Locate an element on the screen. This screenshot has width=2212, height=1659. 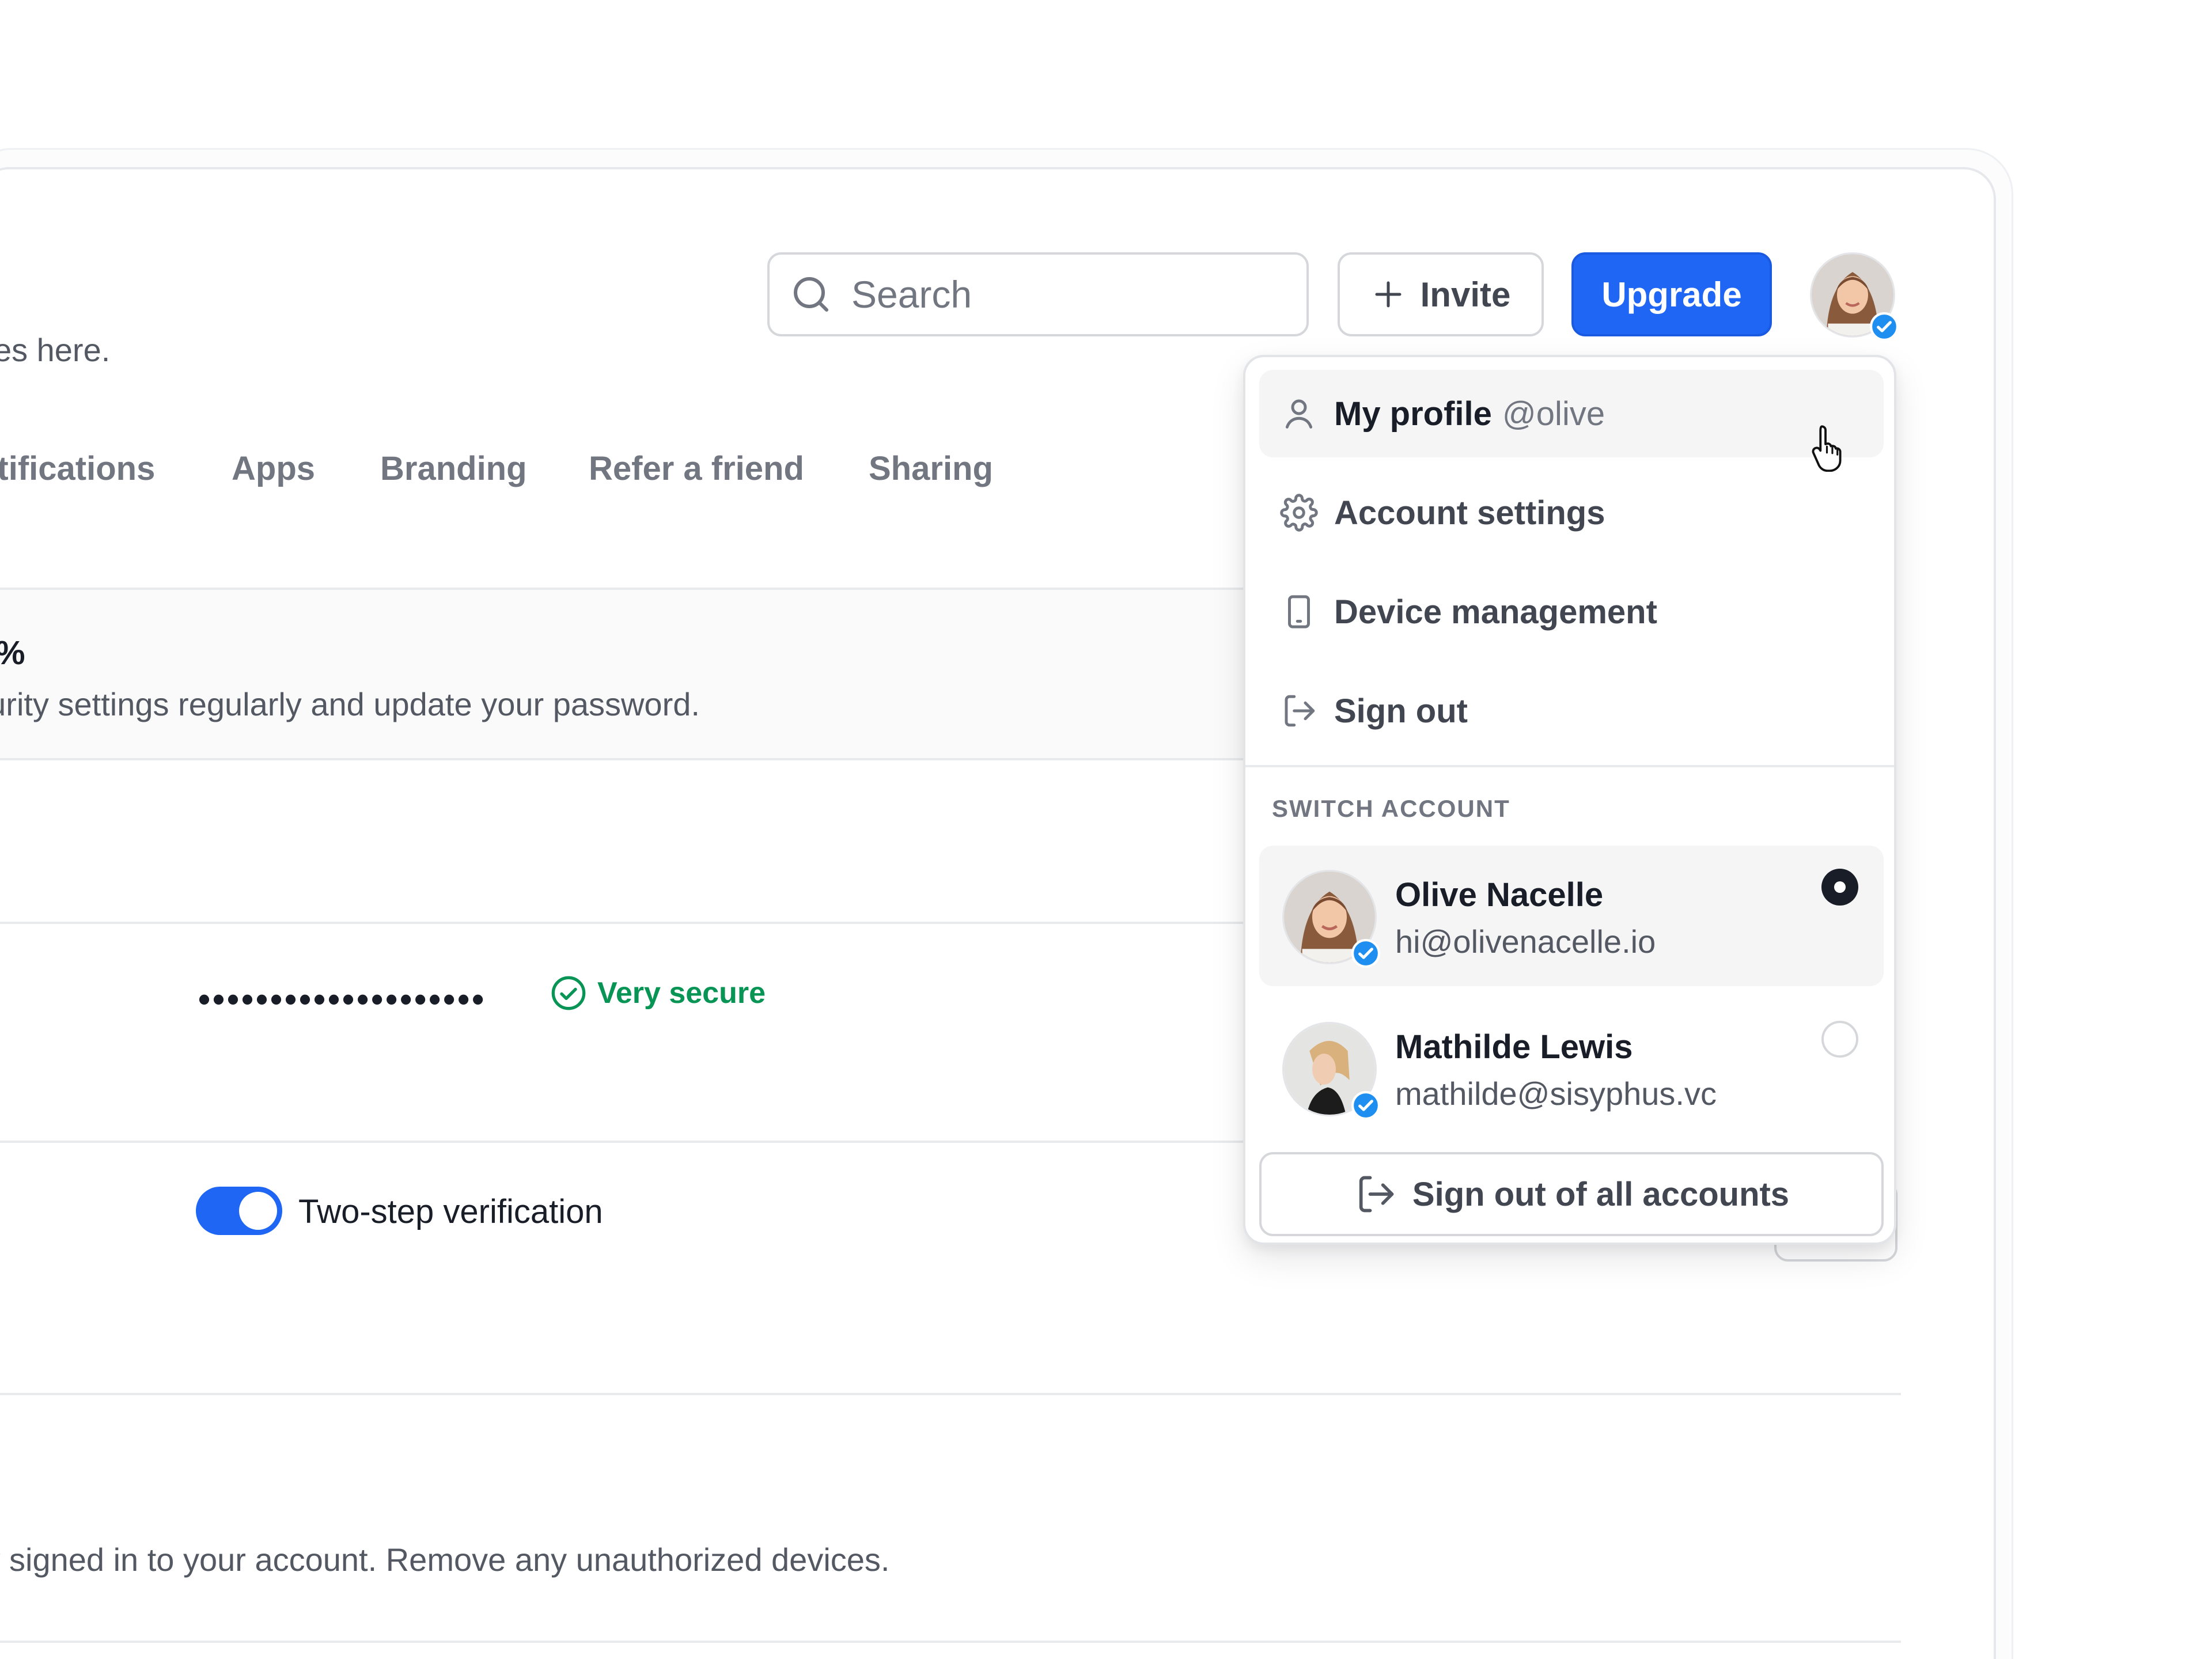
menu-divider is located at coordinates (1569, 766).